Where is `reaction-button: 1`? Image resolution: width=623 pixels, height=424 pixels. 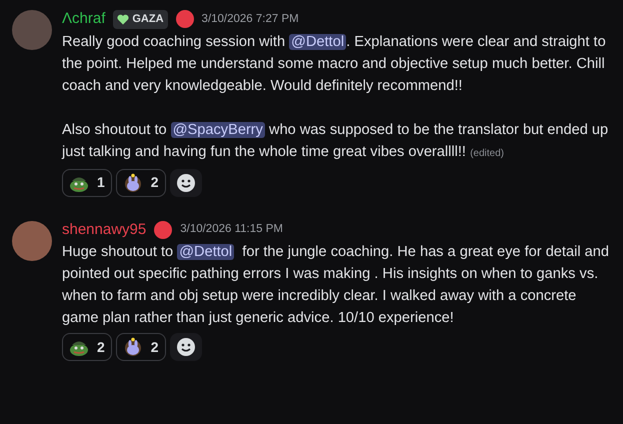
reaction-button: 1 is located at coordinates (87, 182).